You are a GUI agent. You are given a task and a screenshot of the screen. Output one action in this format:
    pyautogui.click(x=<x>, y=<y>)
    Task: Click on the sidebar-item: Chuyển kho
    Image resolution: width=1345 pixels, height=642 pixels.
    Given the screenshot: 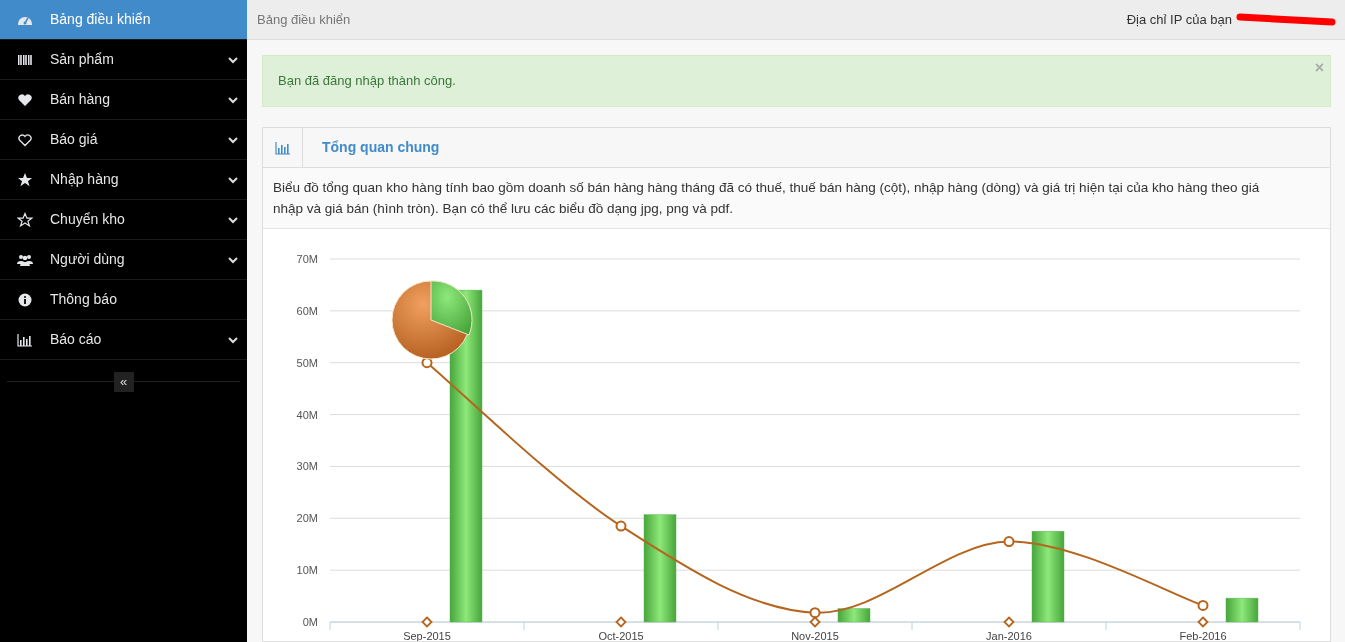 What is the action you would take?
    pyautogui.click(x=123, y=220)
    